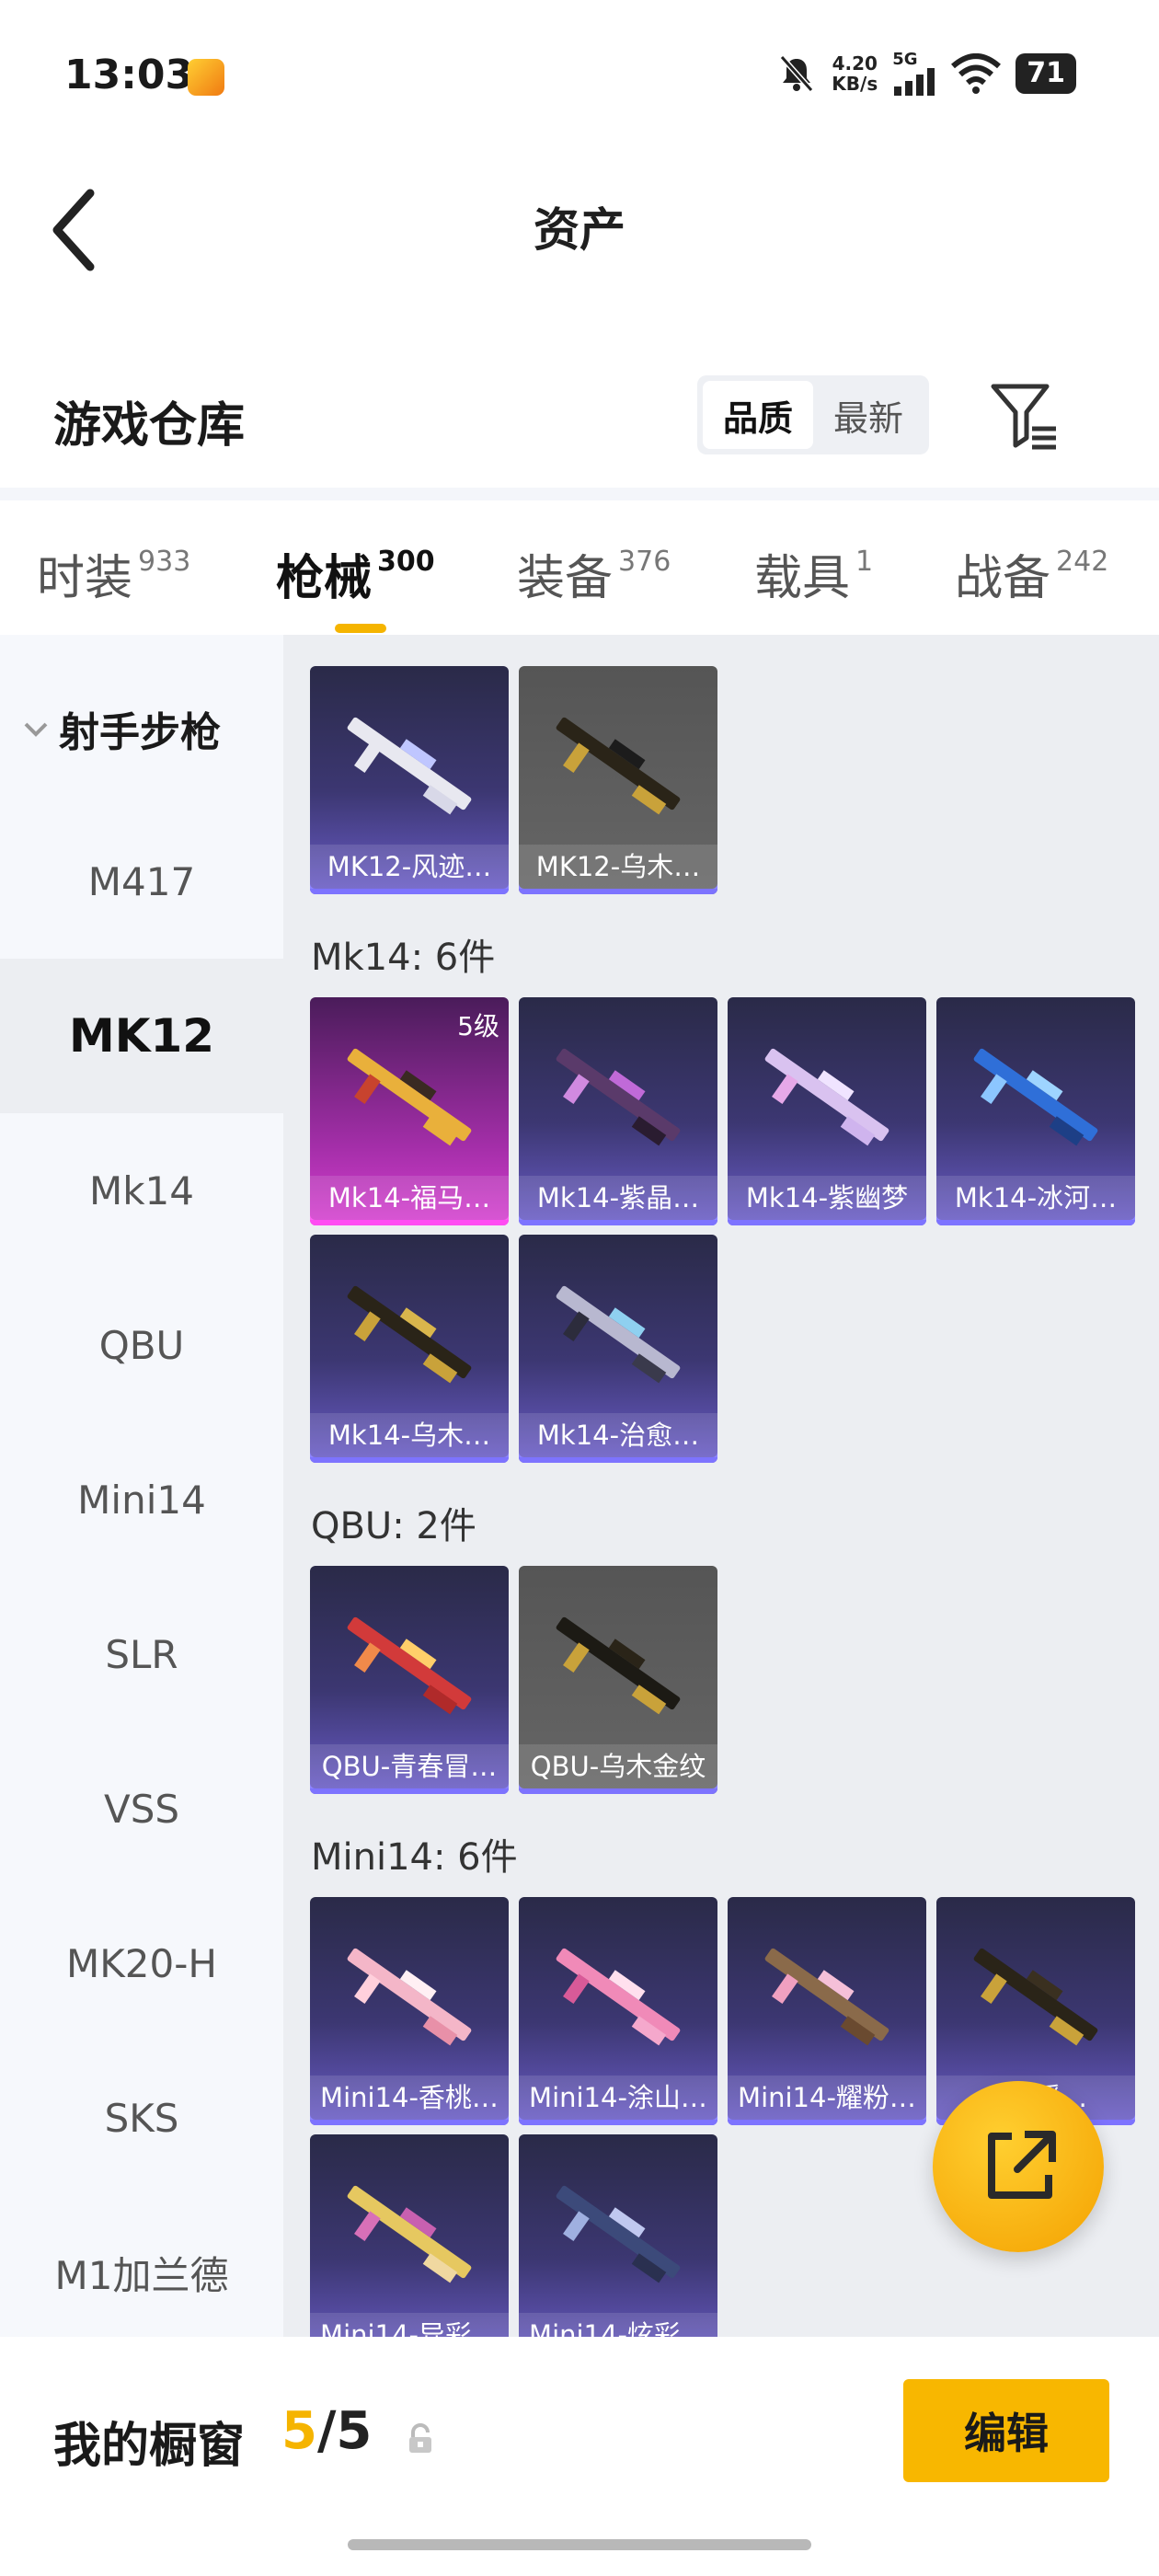 The height and width of the screenshot is (2576, 1159). Describe the element at coordinates (618, 1766) in the screenshot. I see `skin-name: QBU-乌木金纹` at that location.